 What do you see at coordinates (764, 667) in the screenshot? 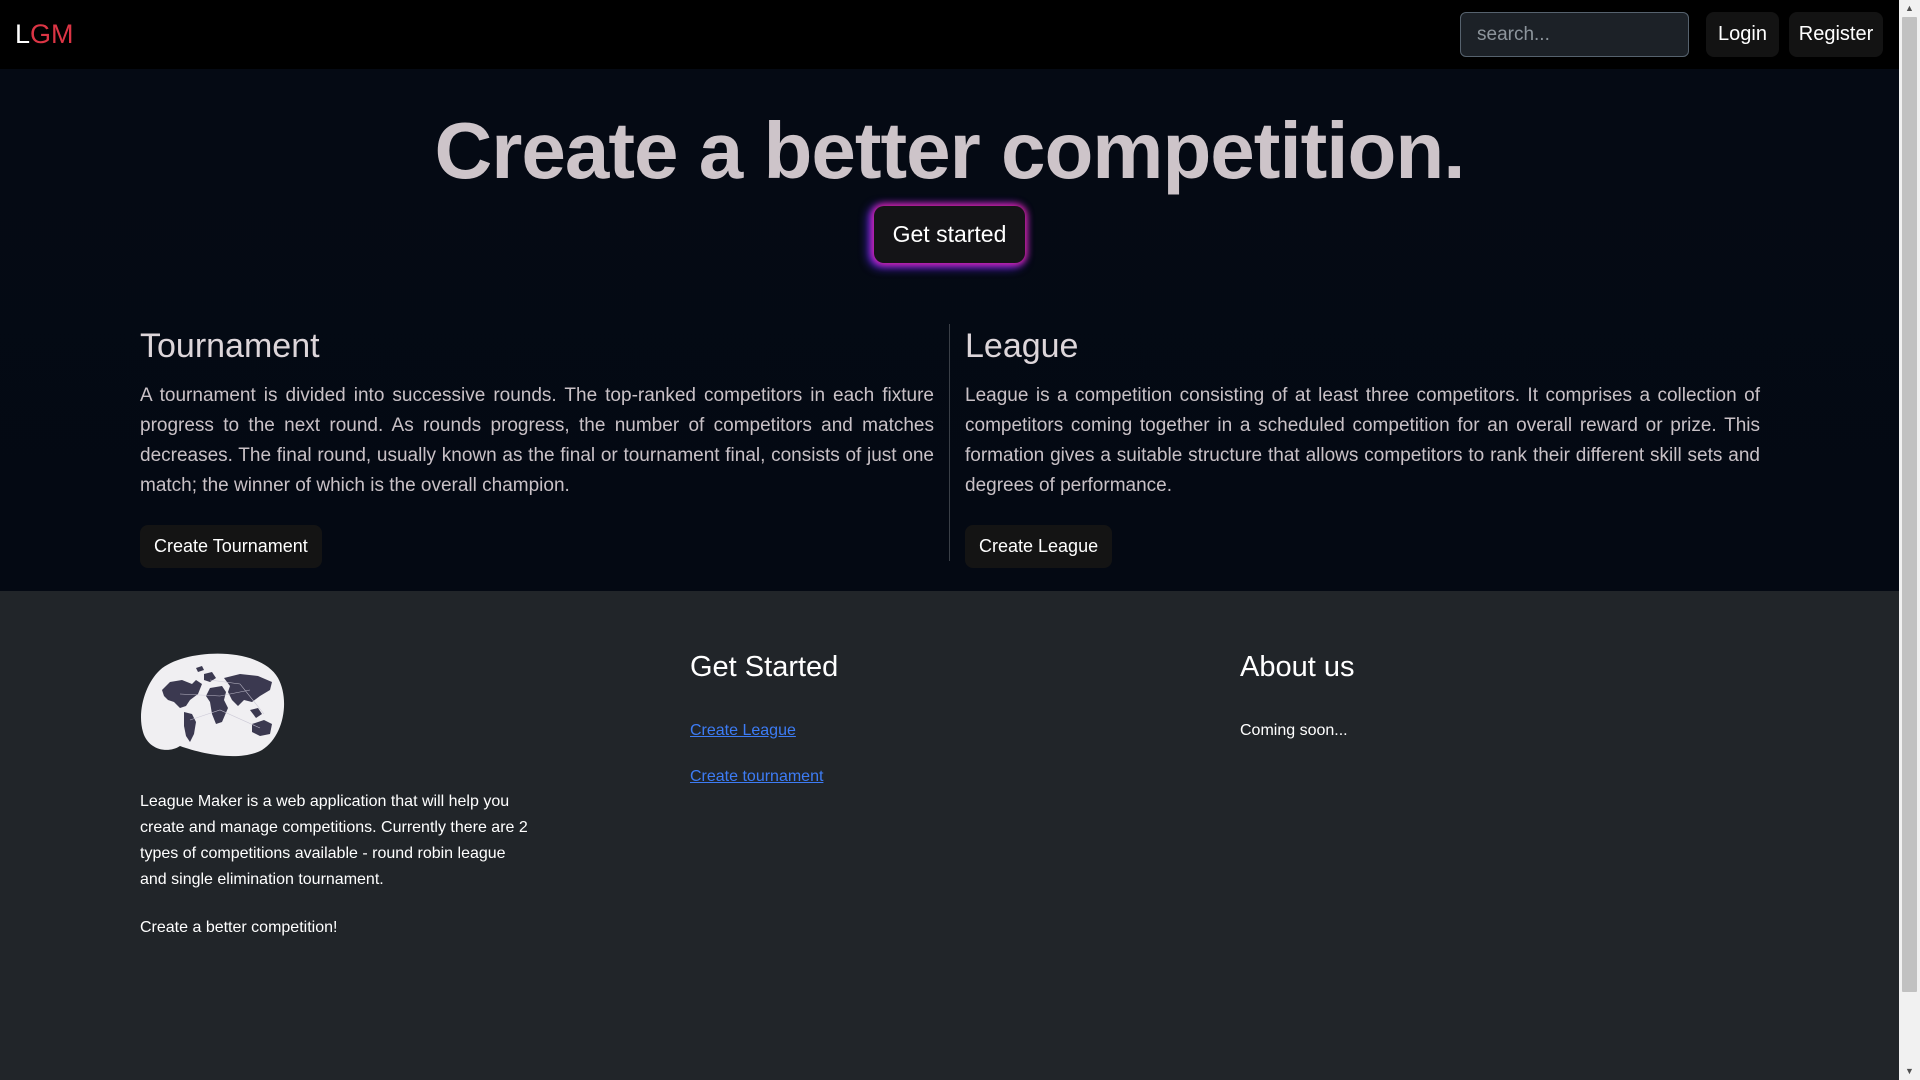
I see `get-started-heading: Get Started` at bounding box center [764, 667].